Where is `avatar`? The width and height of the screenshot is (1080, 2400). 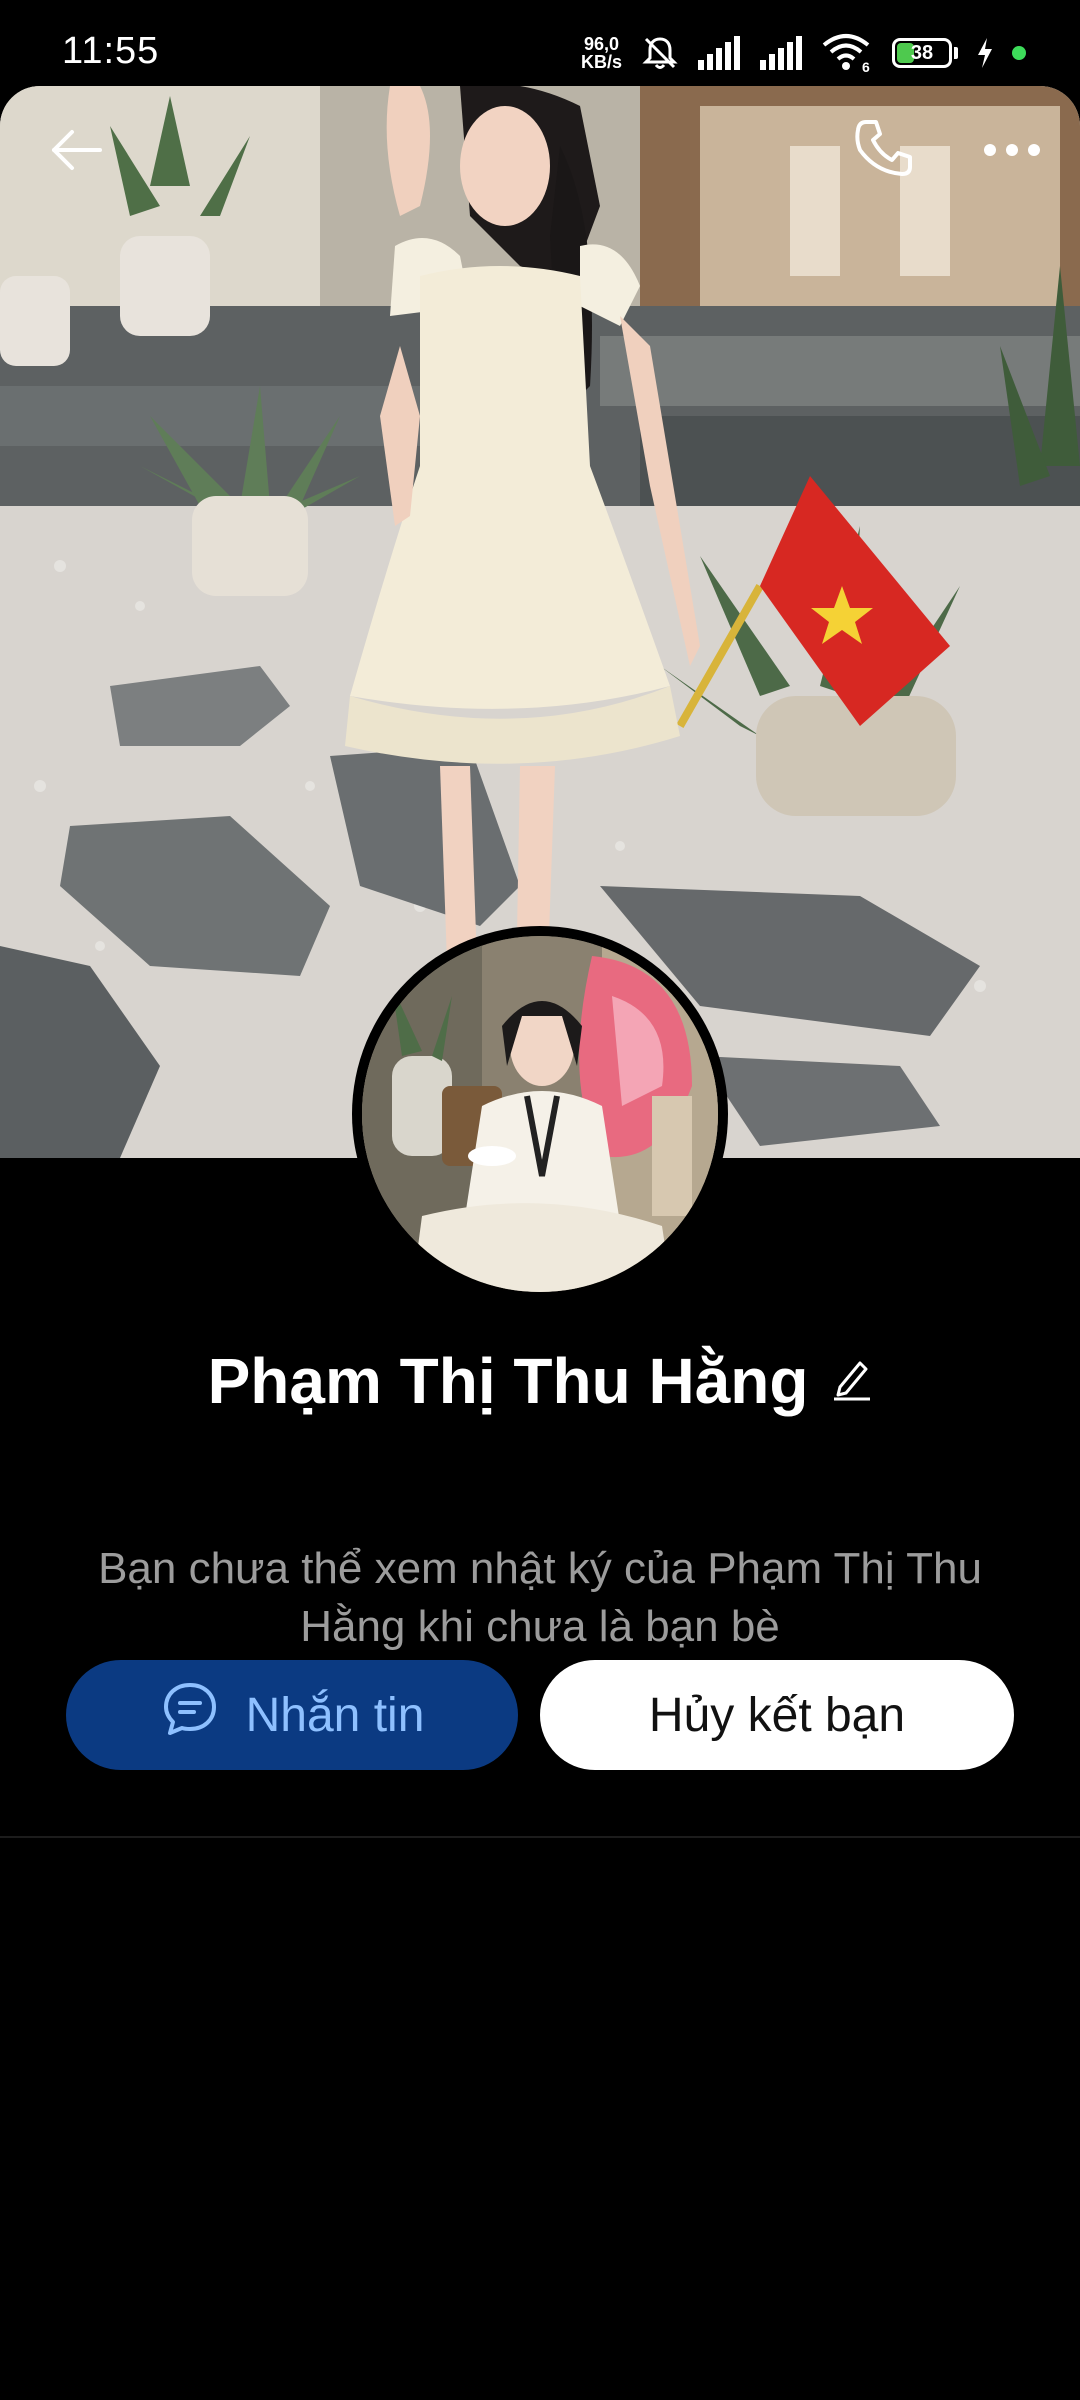
avatar is located at coordinates (540, 1114).